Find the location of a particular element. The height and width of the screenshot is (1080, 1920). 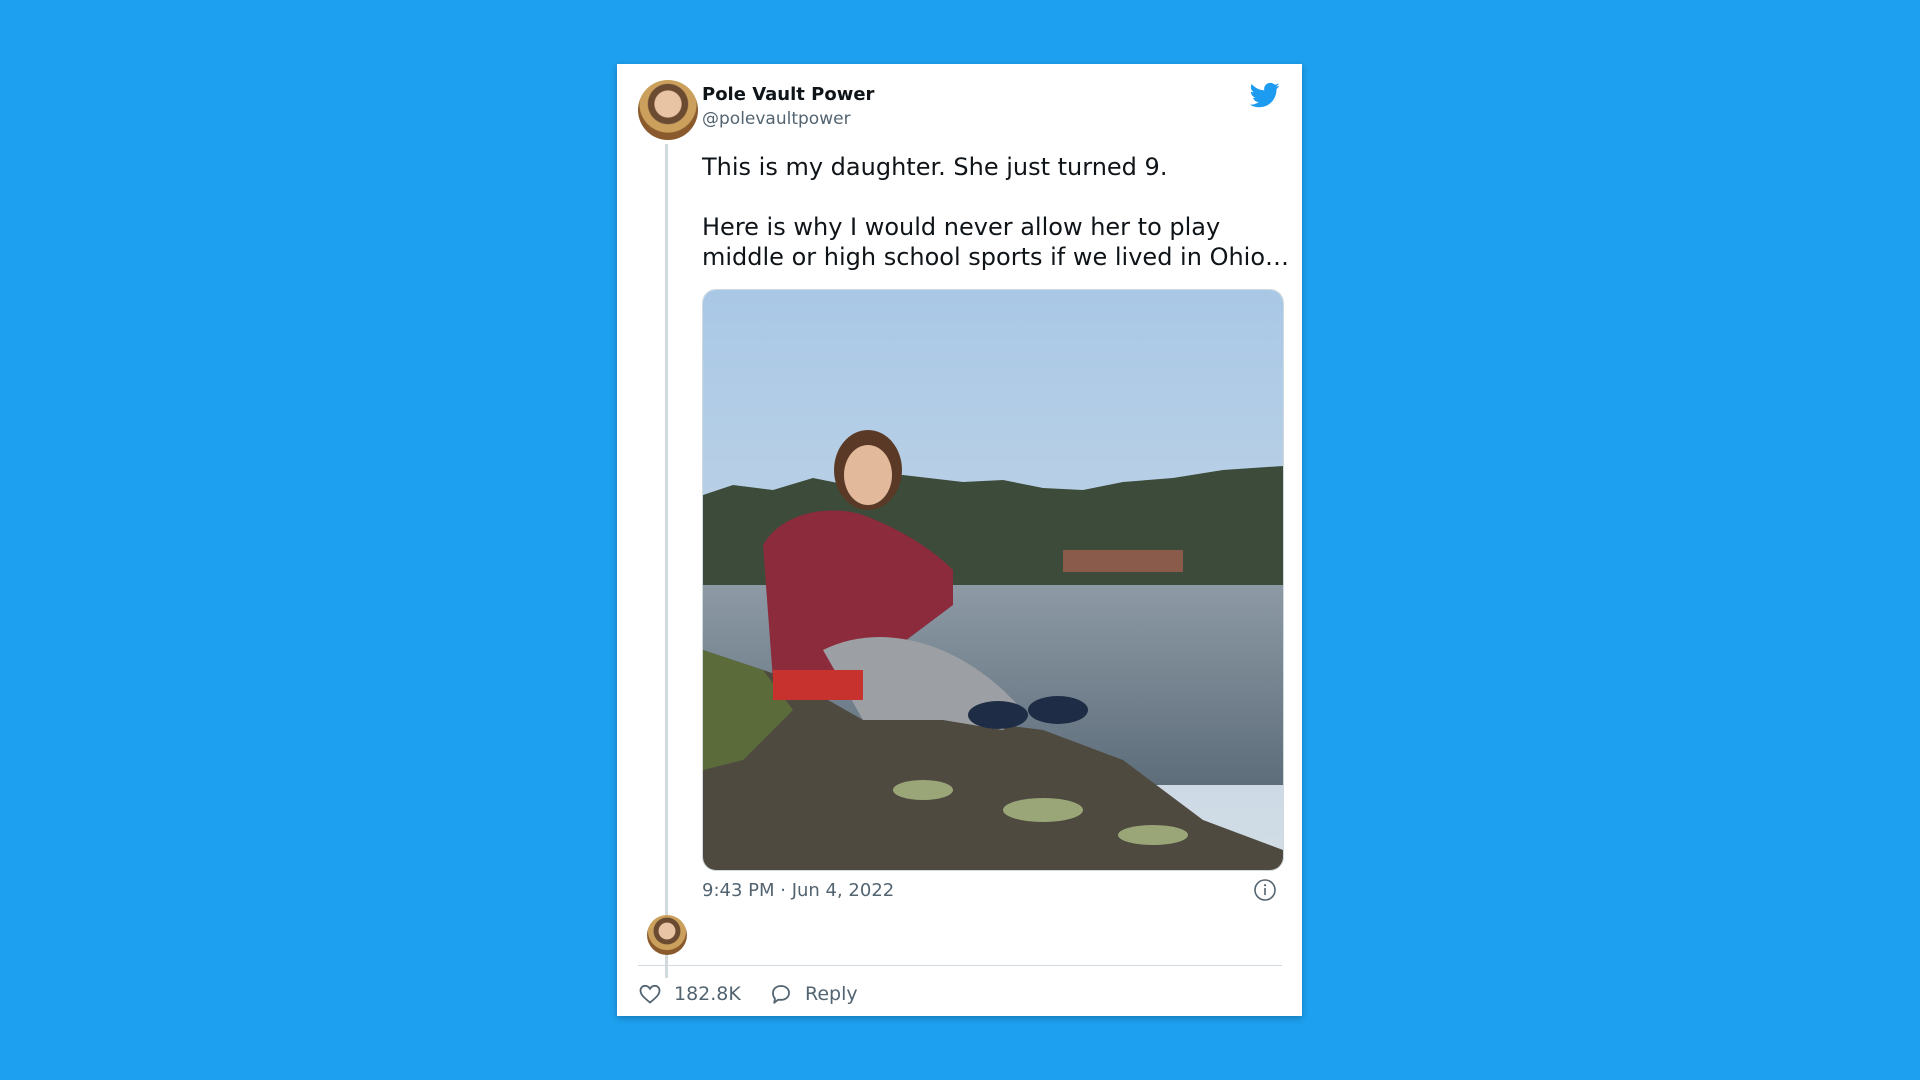

author-avatar is located at coordinates (668, 110).